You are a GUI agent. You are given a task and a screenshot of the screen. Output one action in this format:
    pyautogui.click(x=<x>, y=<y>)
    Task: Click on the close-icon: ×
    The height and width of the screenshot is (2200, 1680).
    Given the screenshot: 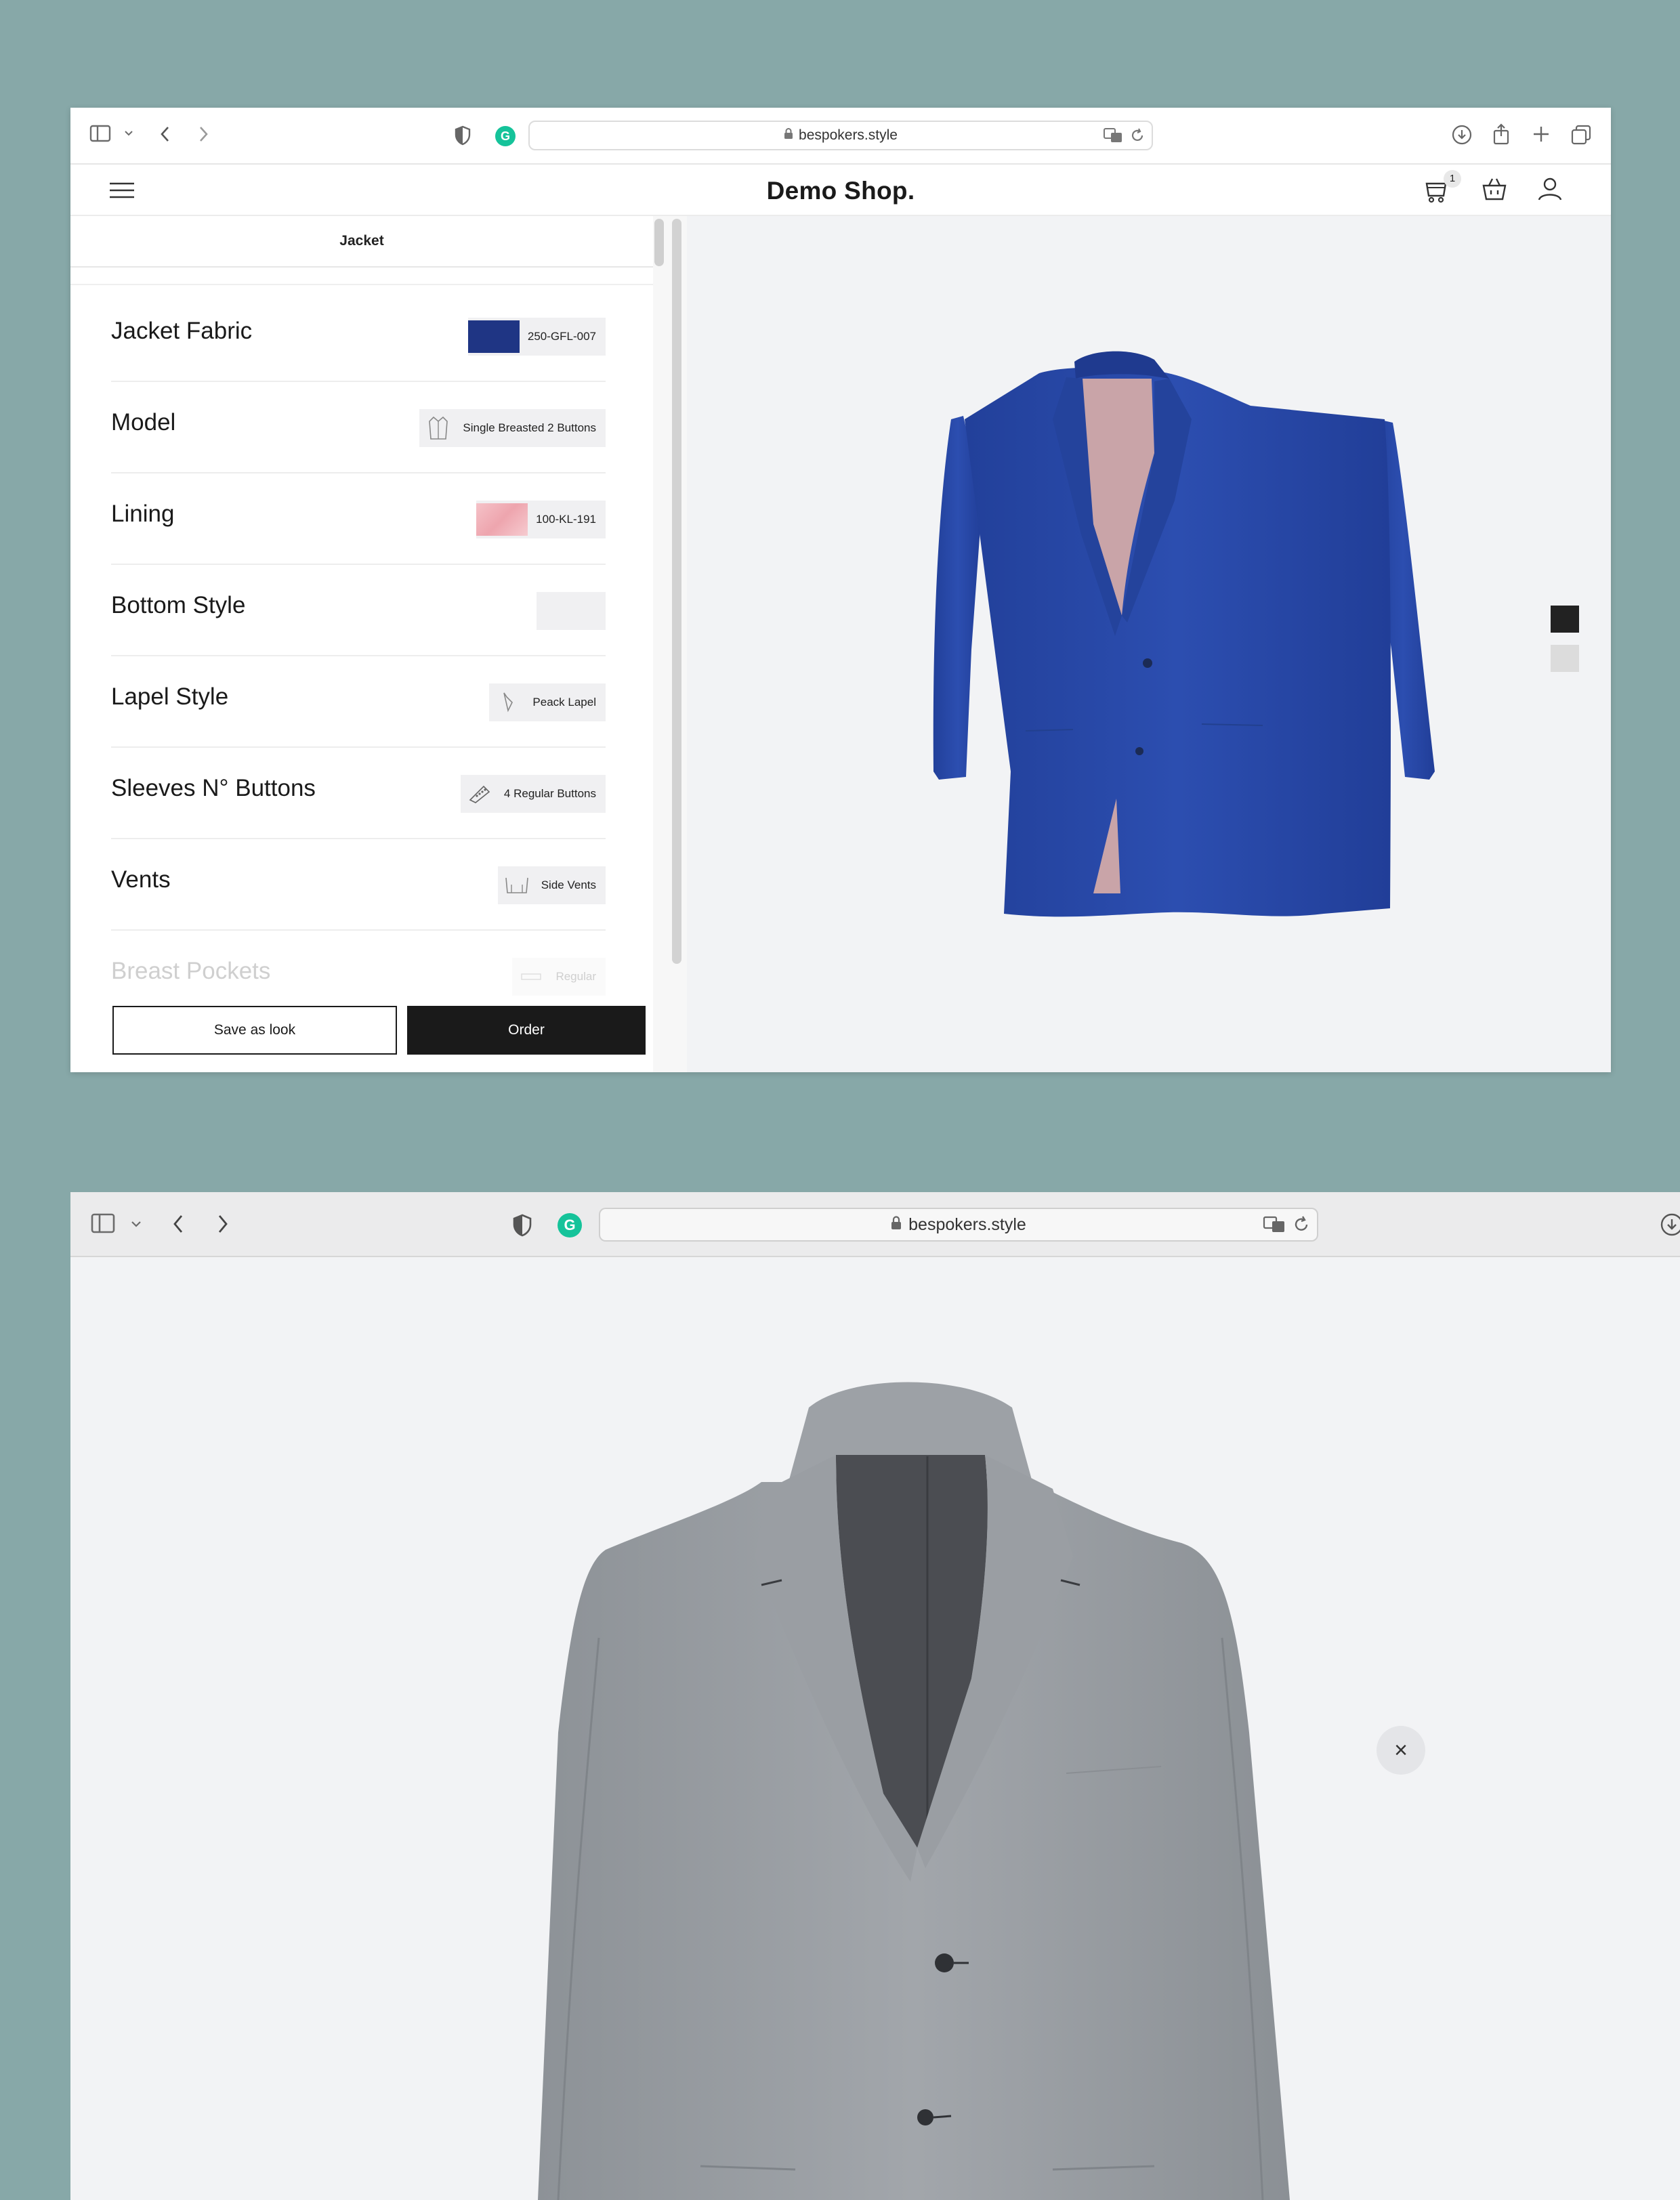 What is the action you would take?
    pyautogui.click(x=1401, y=1750)
    